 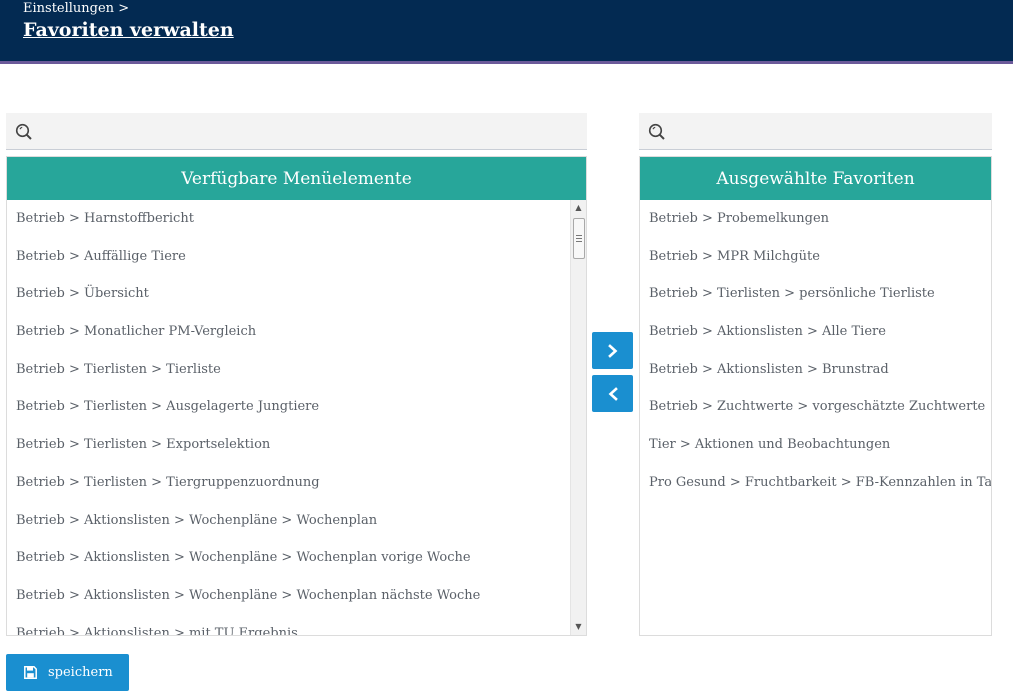 I want to click on available-list-scrollbar: ▲ ▼, so click(x=578, y=417).